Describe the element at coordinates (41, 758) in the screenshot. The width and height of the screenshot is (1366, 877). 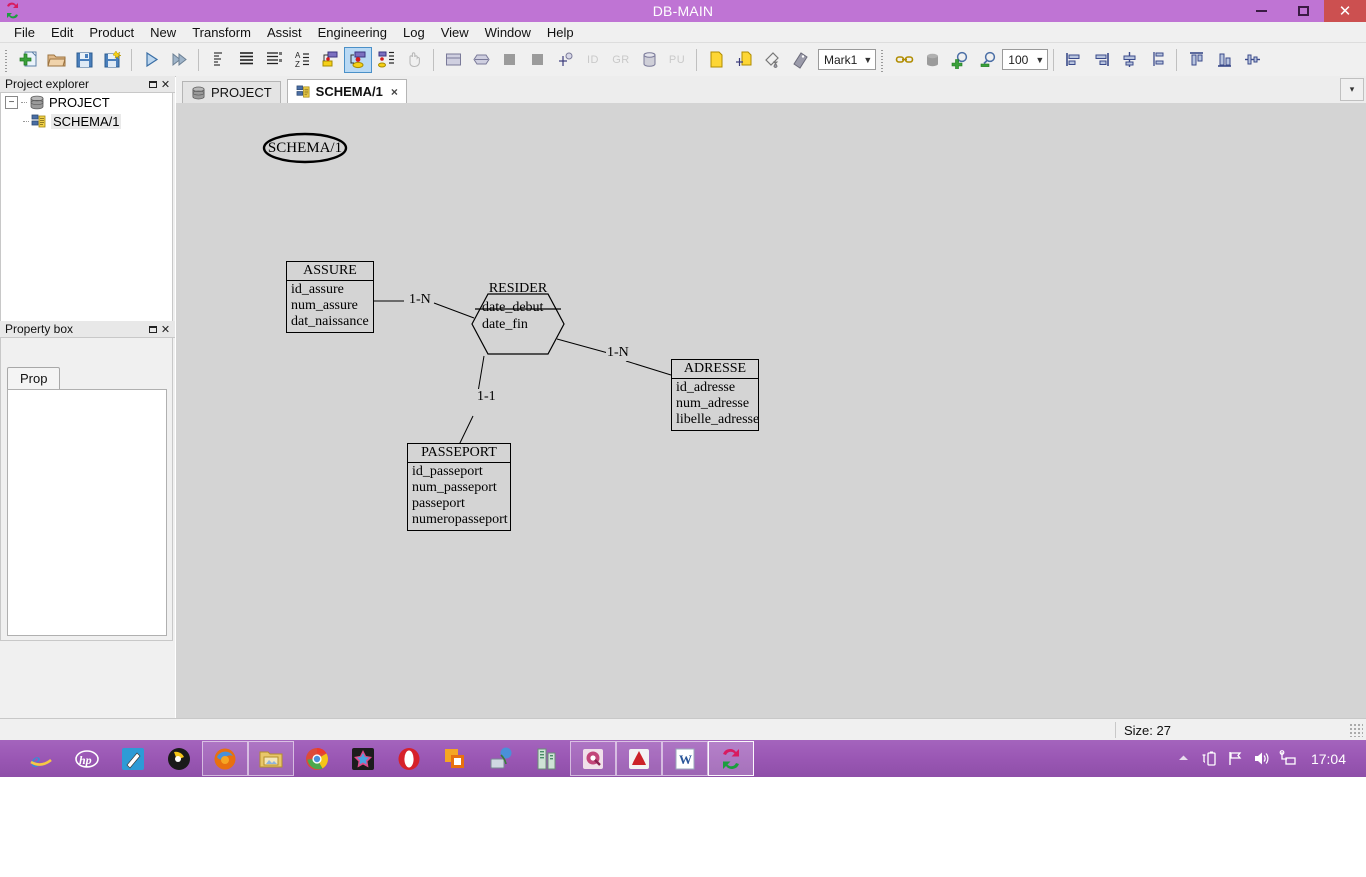
I see `taskbar-internet-explorer: e` at that location.